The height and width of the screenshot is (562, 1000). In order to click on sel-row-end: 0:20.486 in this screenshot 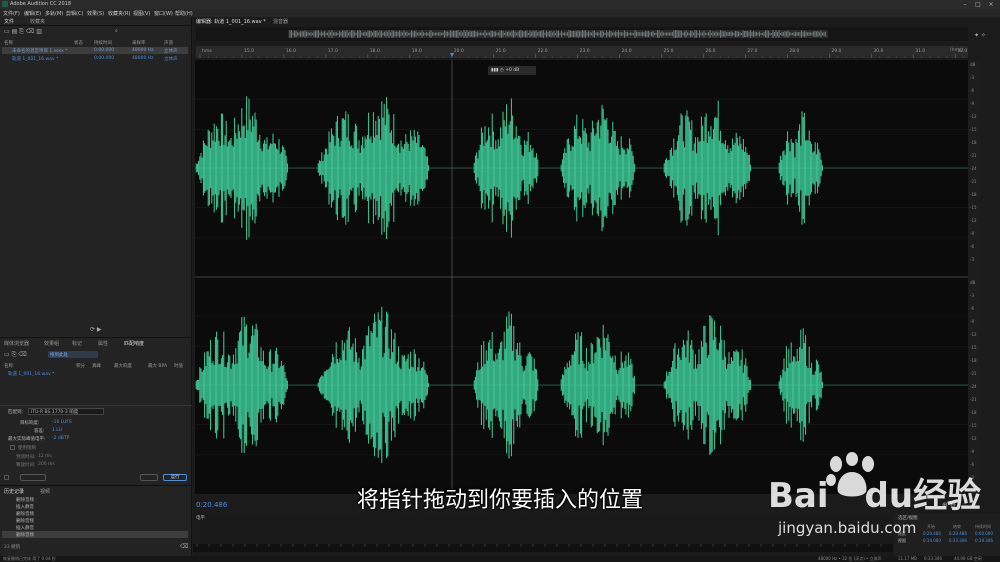, I will do `click(958, 533)`.